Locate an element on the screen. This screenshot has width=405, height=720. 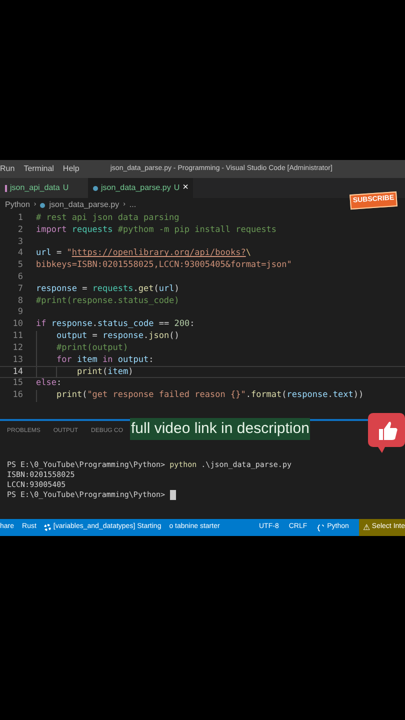
like-icon is located at coordinates (386, 433).